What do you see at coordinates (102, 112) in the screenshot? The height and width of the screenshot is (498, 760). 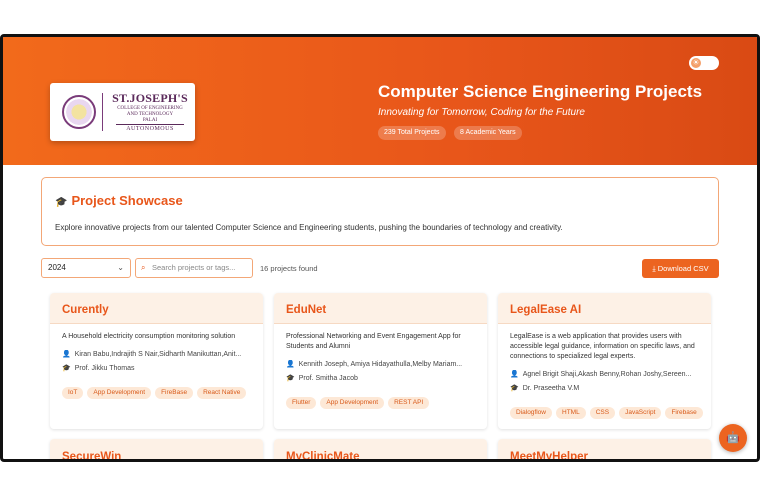 I see `logo-divider` at bounding box center [102, 112].